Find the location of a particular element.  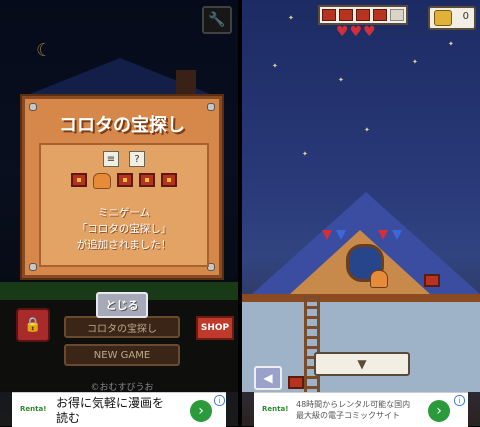

dialog-content-panel: ≡ ? ミニゲーム 「コロタの宝探し」 が追加されました！ is located at coordinates (124, 205).